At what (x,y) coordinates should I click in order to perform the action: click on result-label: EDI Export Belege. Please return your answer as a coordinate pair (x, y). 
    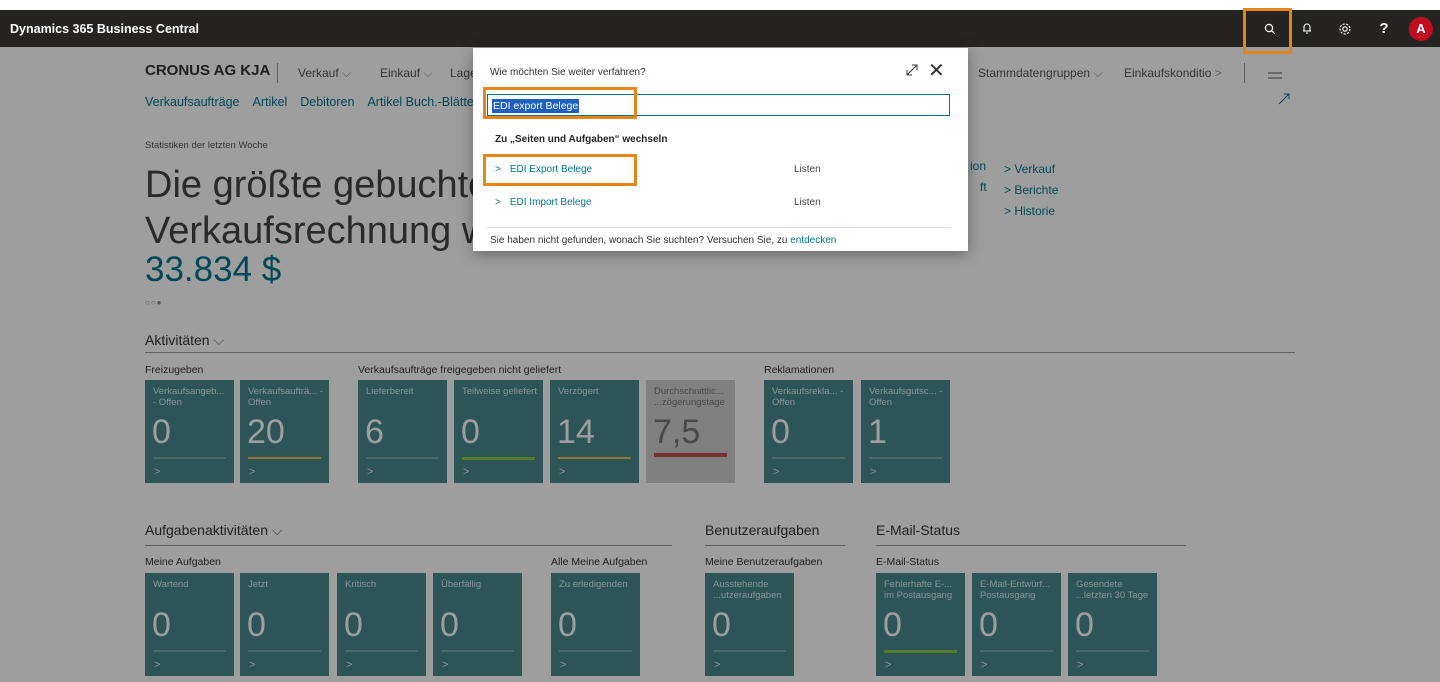
    Looking at the image, I should click on (551, 169).